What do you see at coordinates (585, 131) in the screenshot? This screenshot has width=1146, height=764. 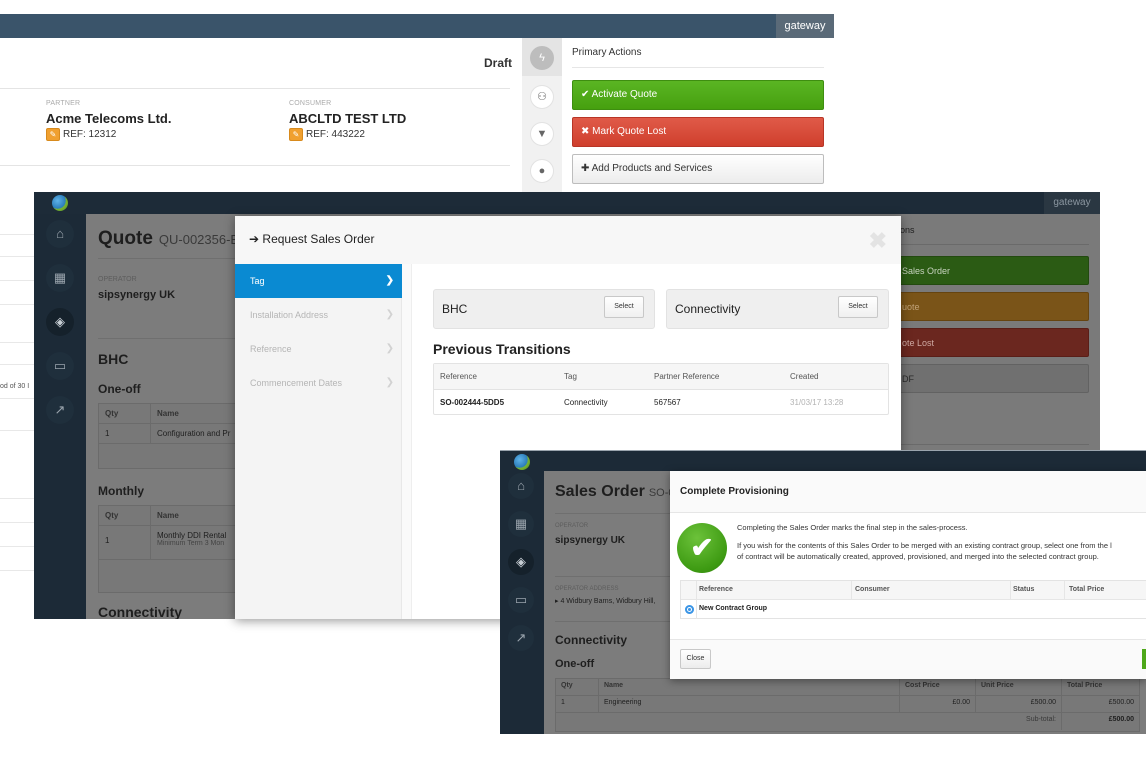 I see `x-icon: ✖` at bounding box center [585, 131].